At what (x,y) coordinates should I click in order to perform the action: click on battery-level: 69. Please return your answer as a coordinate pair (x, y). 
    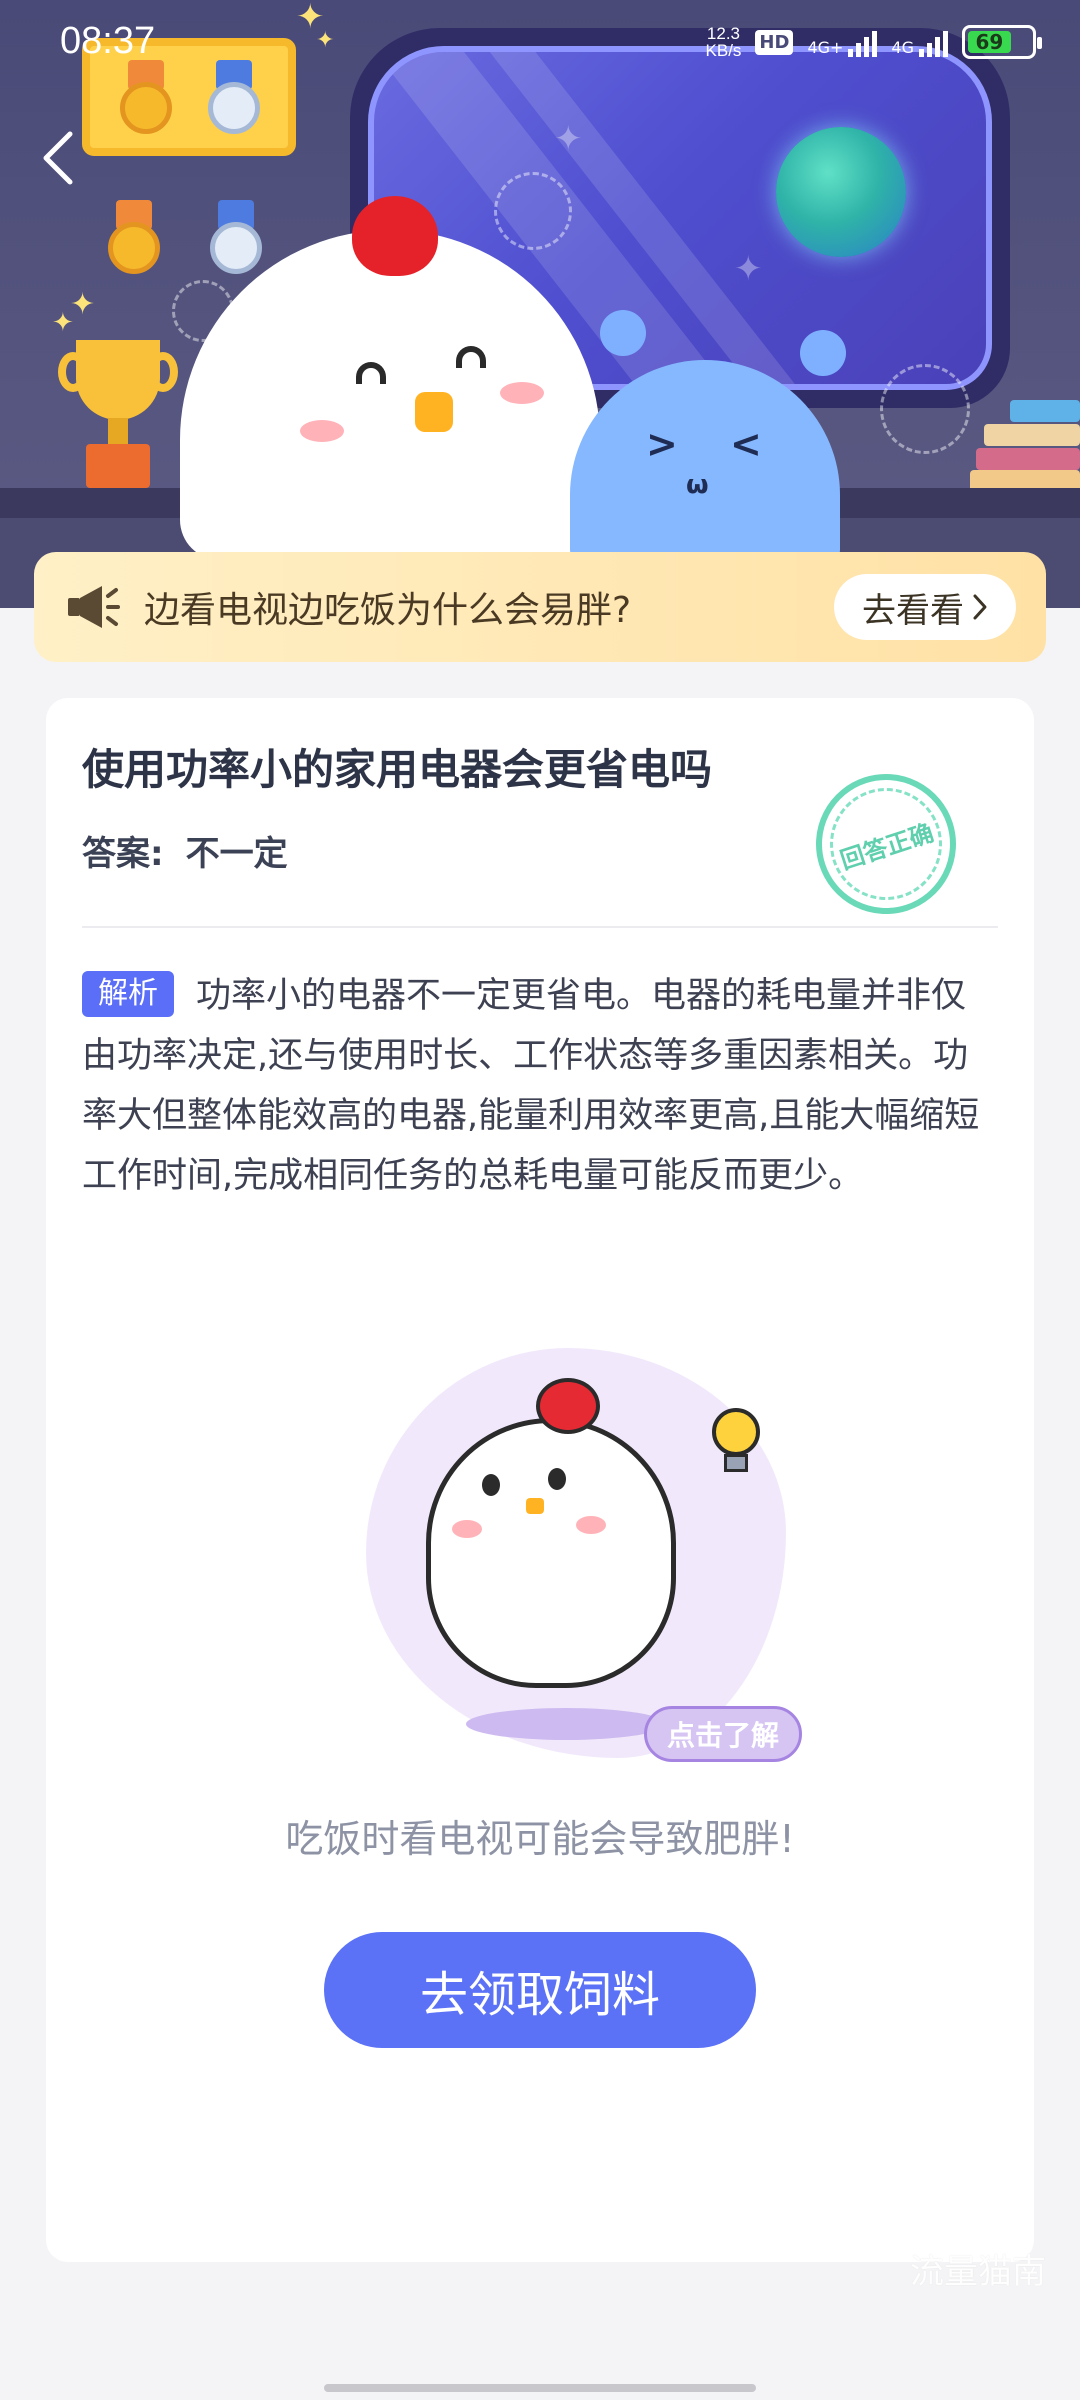
    Looking at the image, I should click on (989, 42).